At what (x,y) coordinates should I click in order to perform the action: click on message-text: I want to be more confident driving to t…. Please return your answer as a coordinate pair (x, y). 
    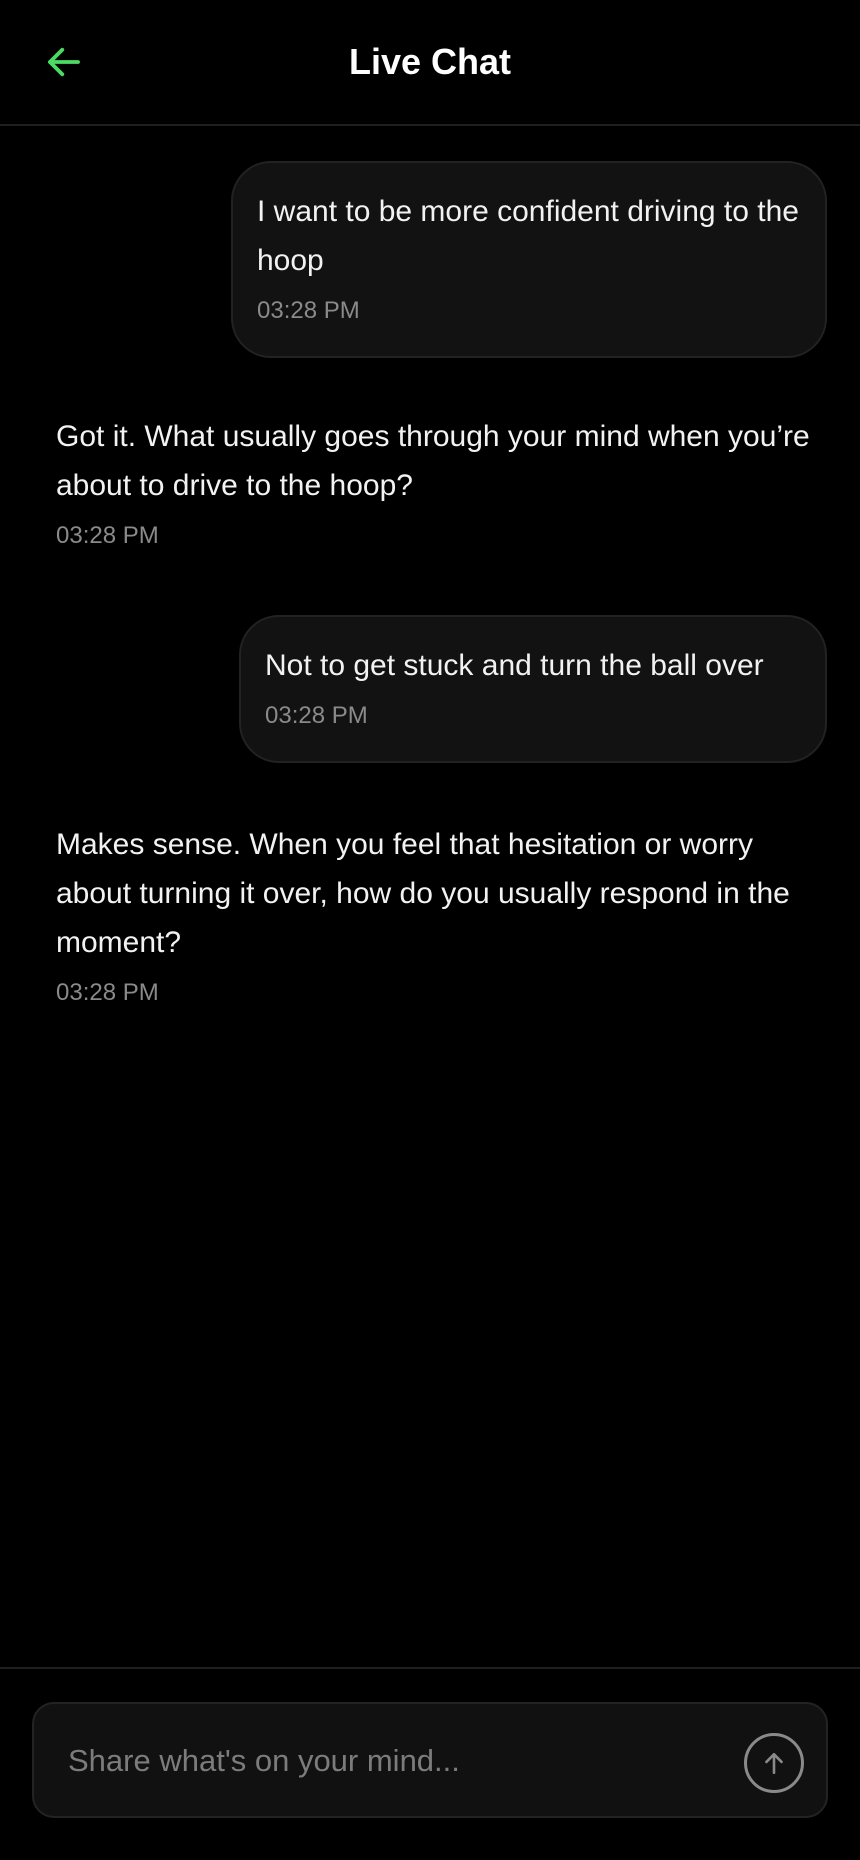
    Looking at the image, I should click on (528, 236).